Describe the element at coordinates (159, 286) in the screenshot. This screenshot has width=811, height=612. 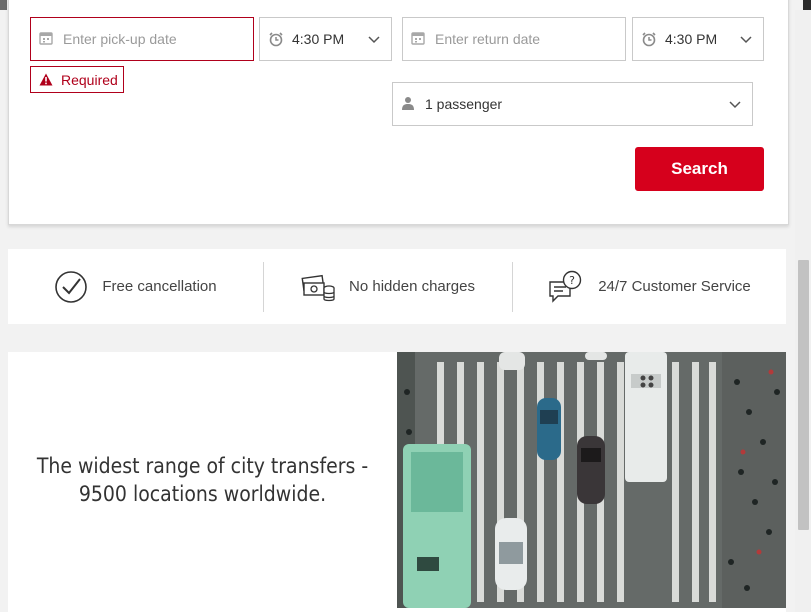
I see `feature-label: Free cancellation` at that location.